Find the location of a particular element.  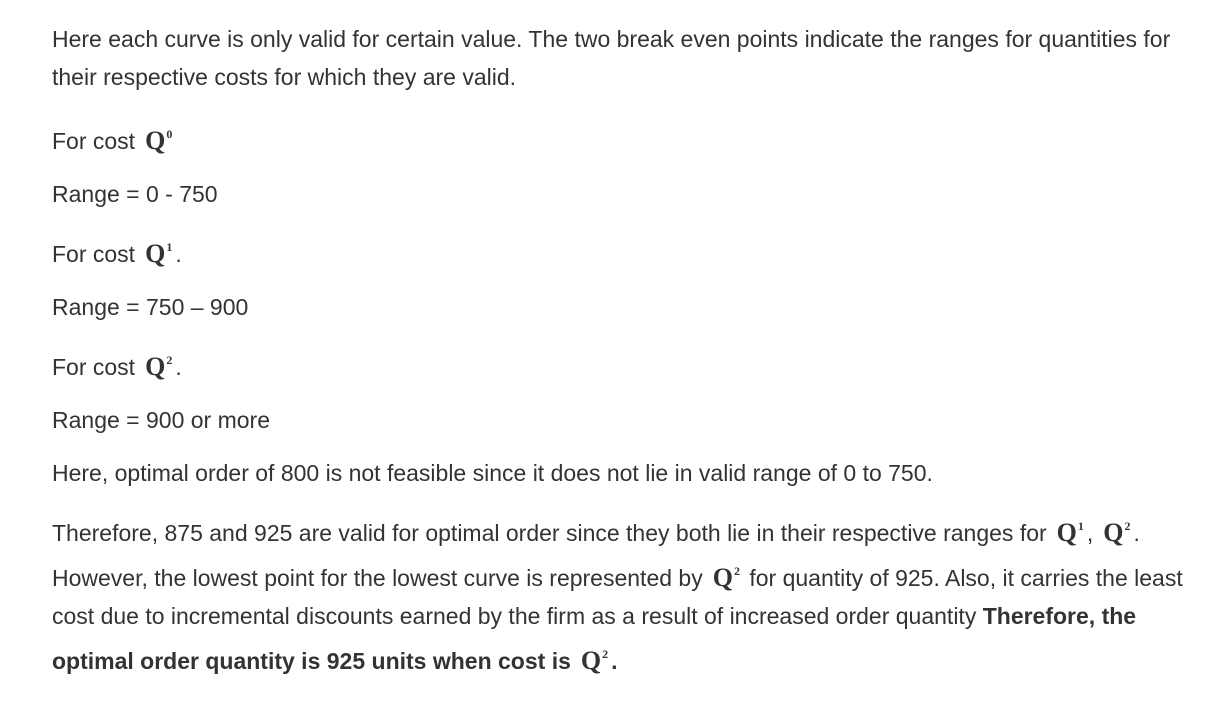

range-q0: Range = 0 - 750 is located at coordinates (135, 194).